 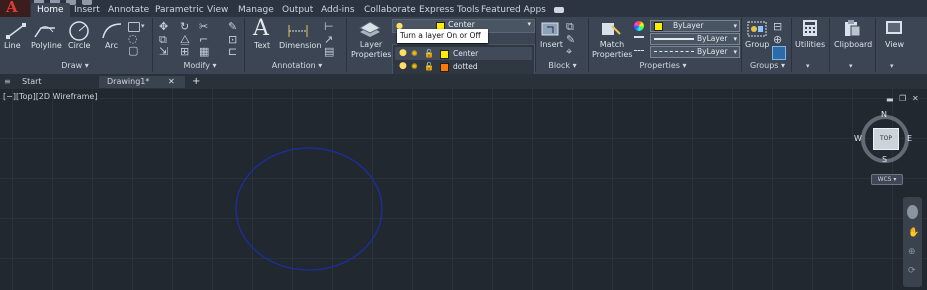 I want to click on clipboard-button: Clipboard, so click(x=853, y=45).